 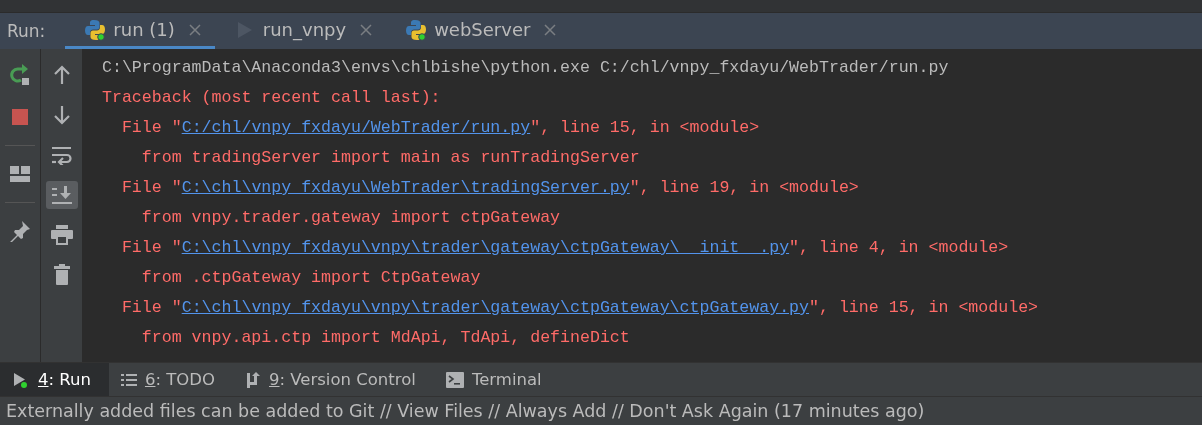 I want to click on run-icon, so click(x=21, y=379).